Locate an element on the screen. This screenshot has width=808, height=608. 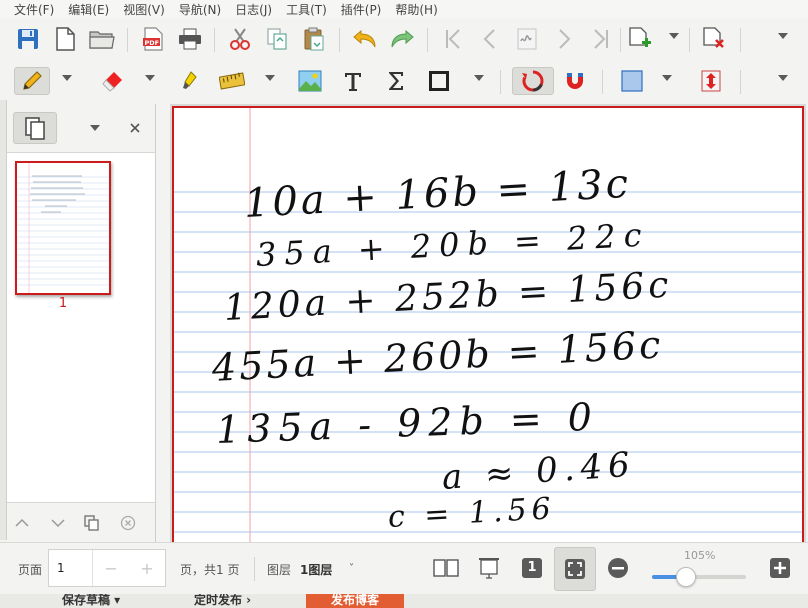
highlighter-icon is located at coordinates (190, 80).